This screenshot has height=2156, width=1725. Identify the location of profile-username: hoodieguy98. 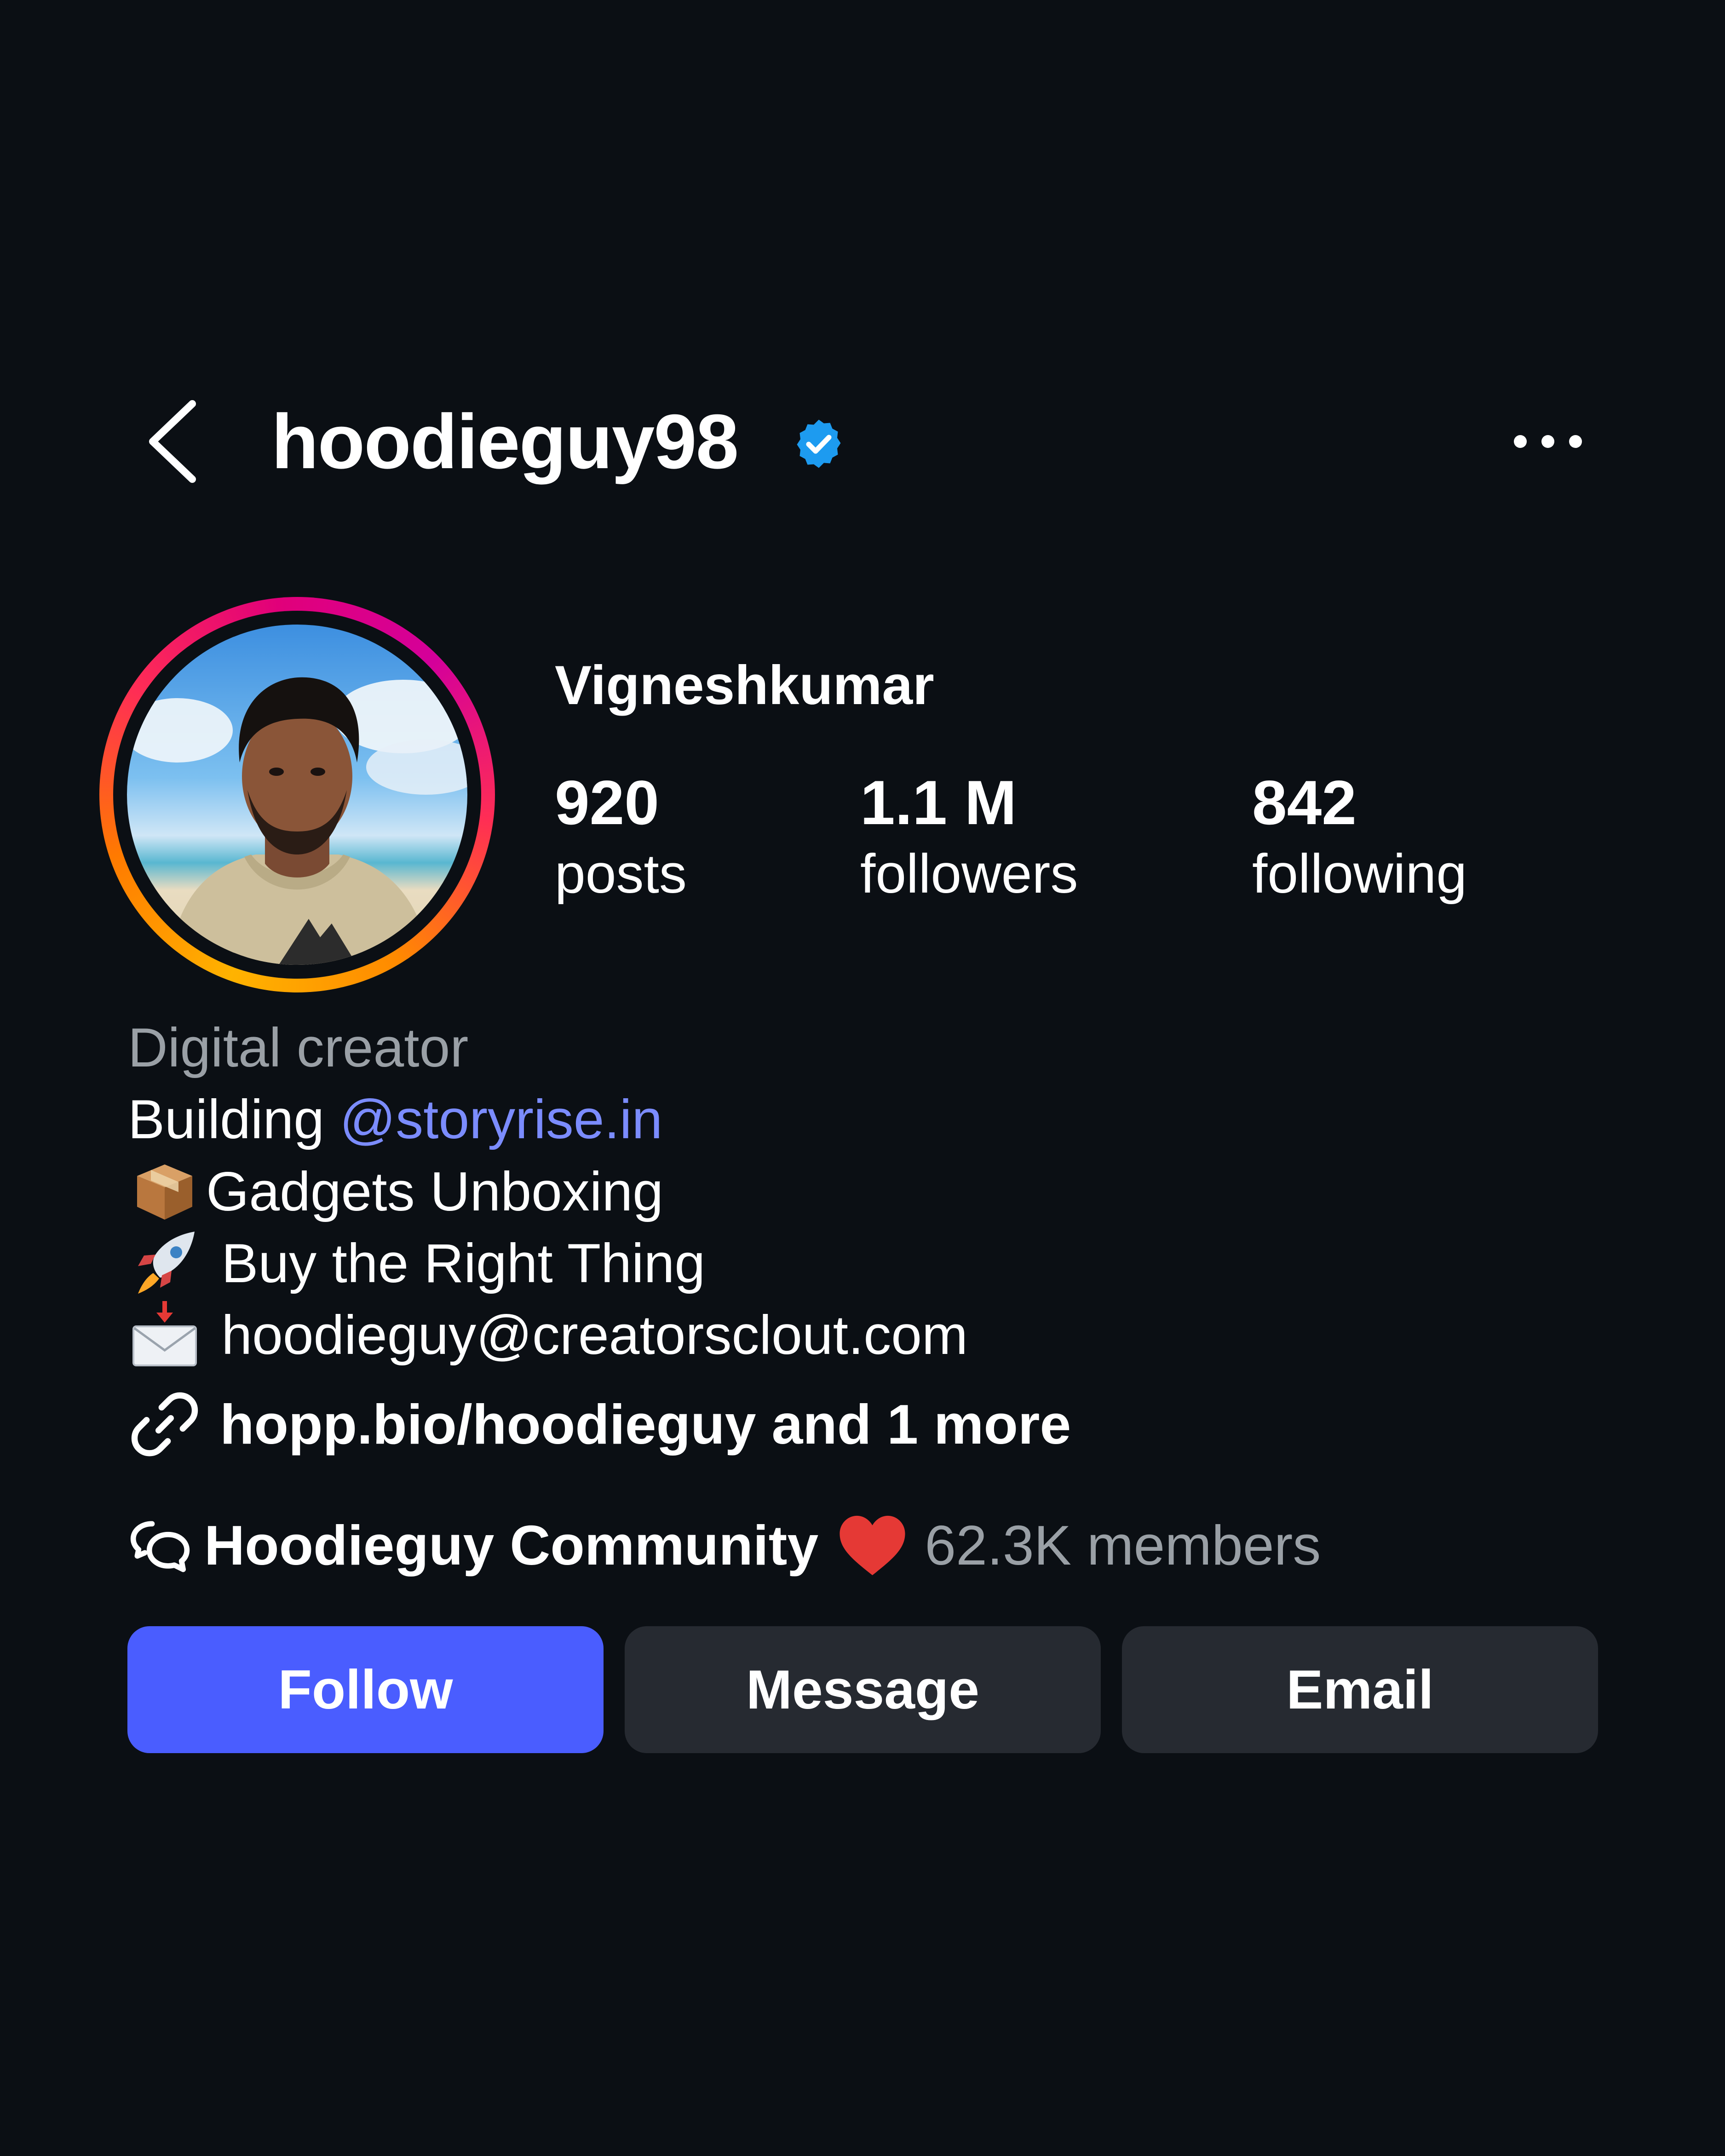
(505, 442).